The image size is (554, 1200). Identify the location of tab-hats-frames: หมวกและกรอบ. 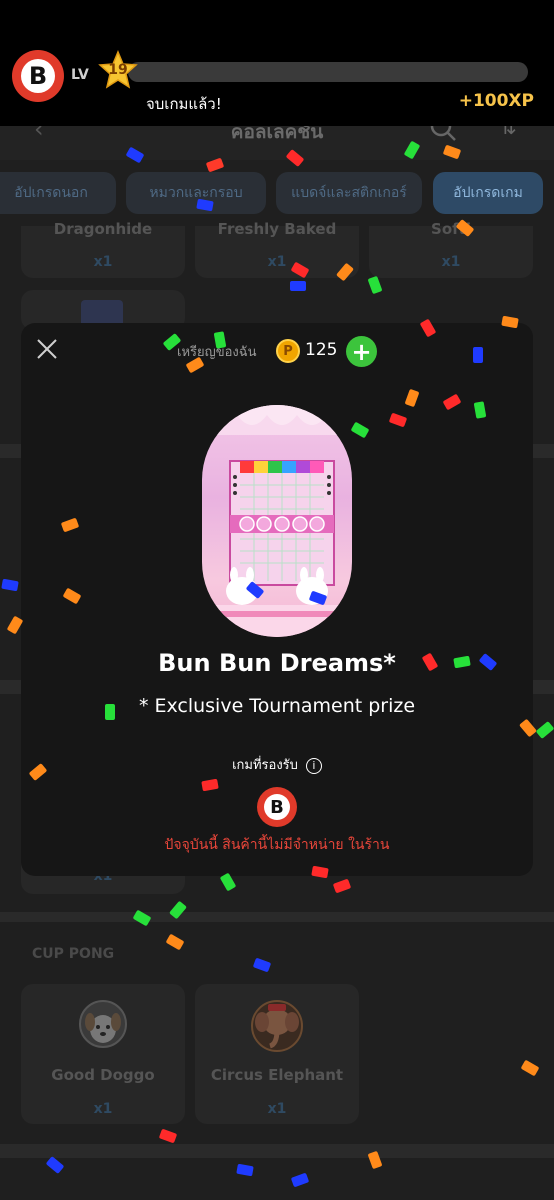
(196, 193).